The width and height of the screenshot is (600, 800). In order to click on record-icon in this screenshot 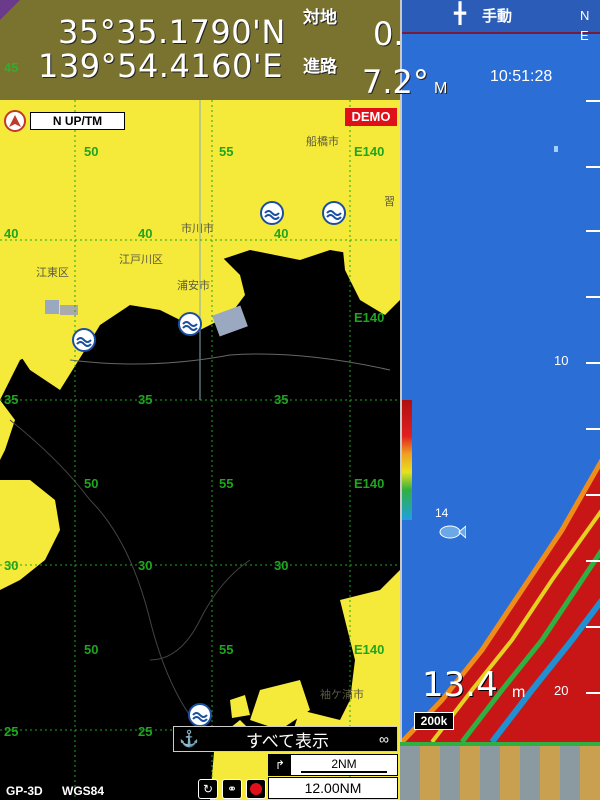, I will do `click(256, 789)`.